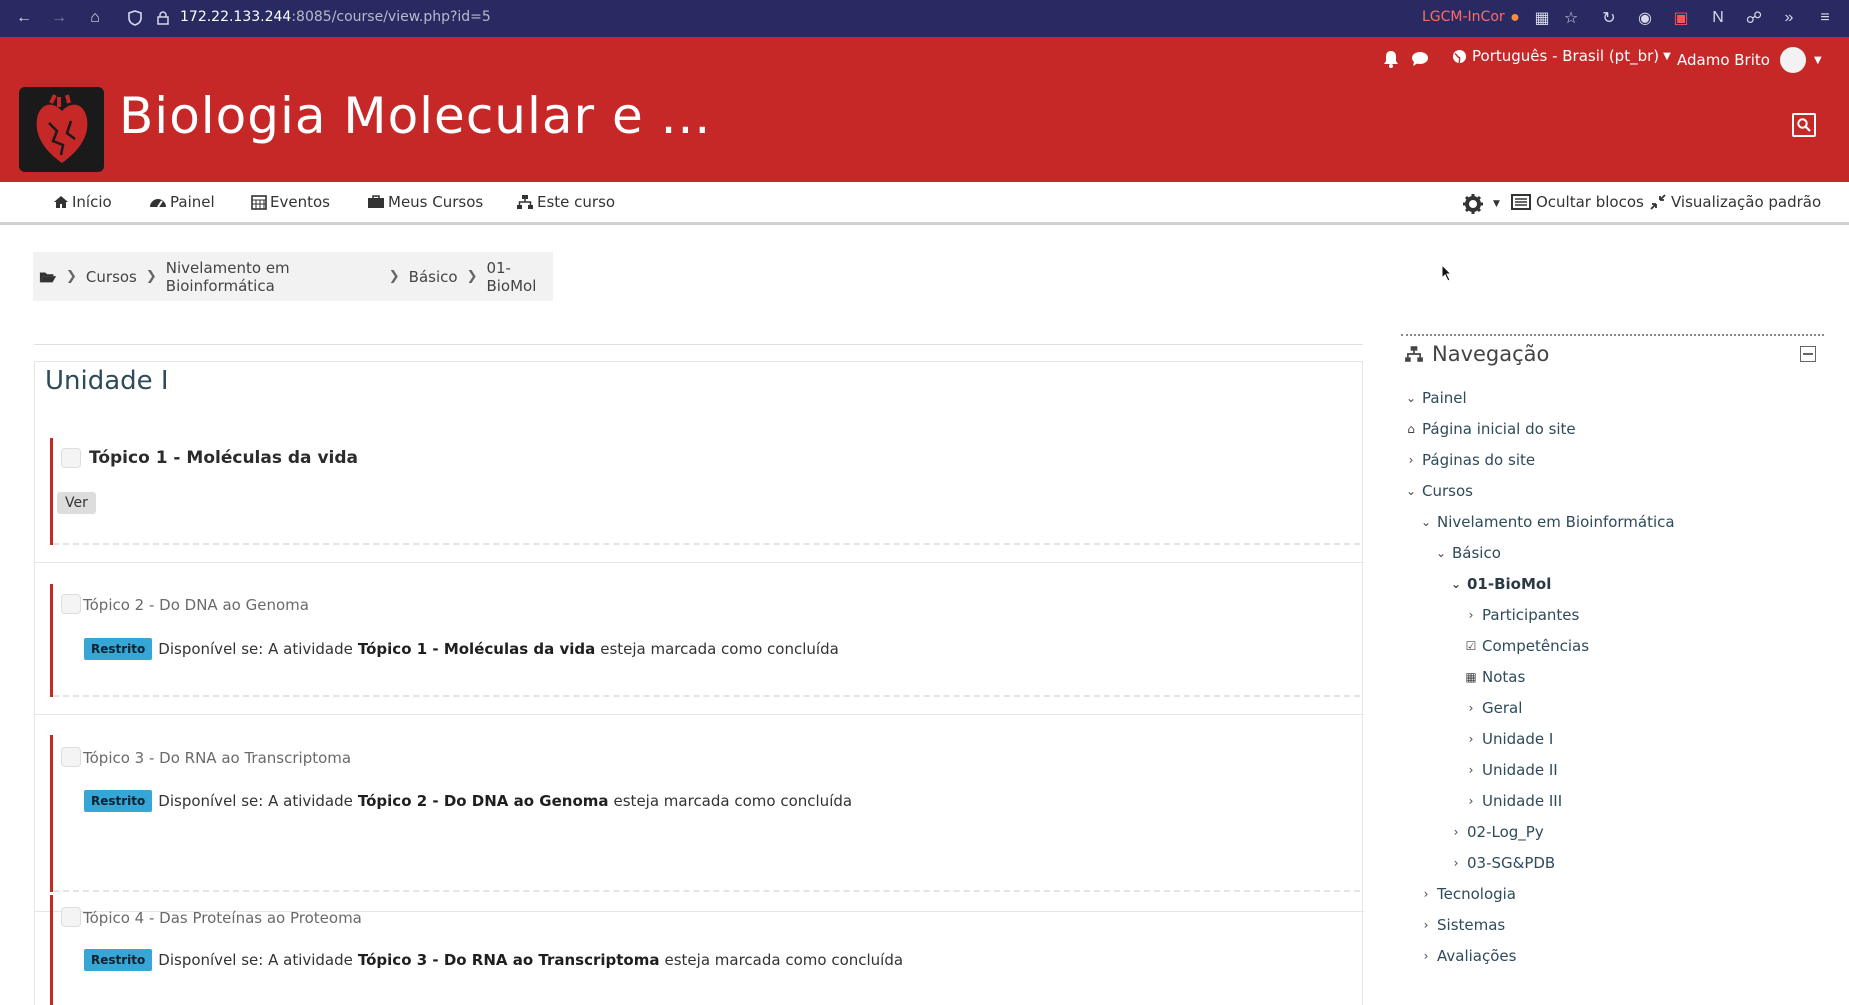 The image size is (1849, 1005). What do you see at coordinates (1462, 925) in the screenshot?
I see `nav-tree-systems: › Sistemas` at bounding box center [1462, 925].